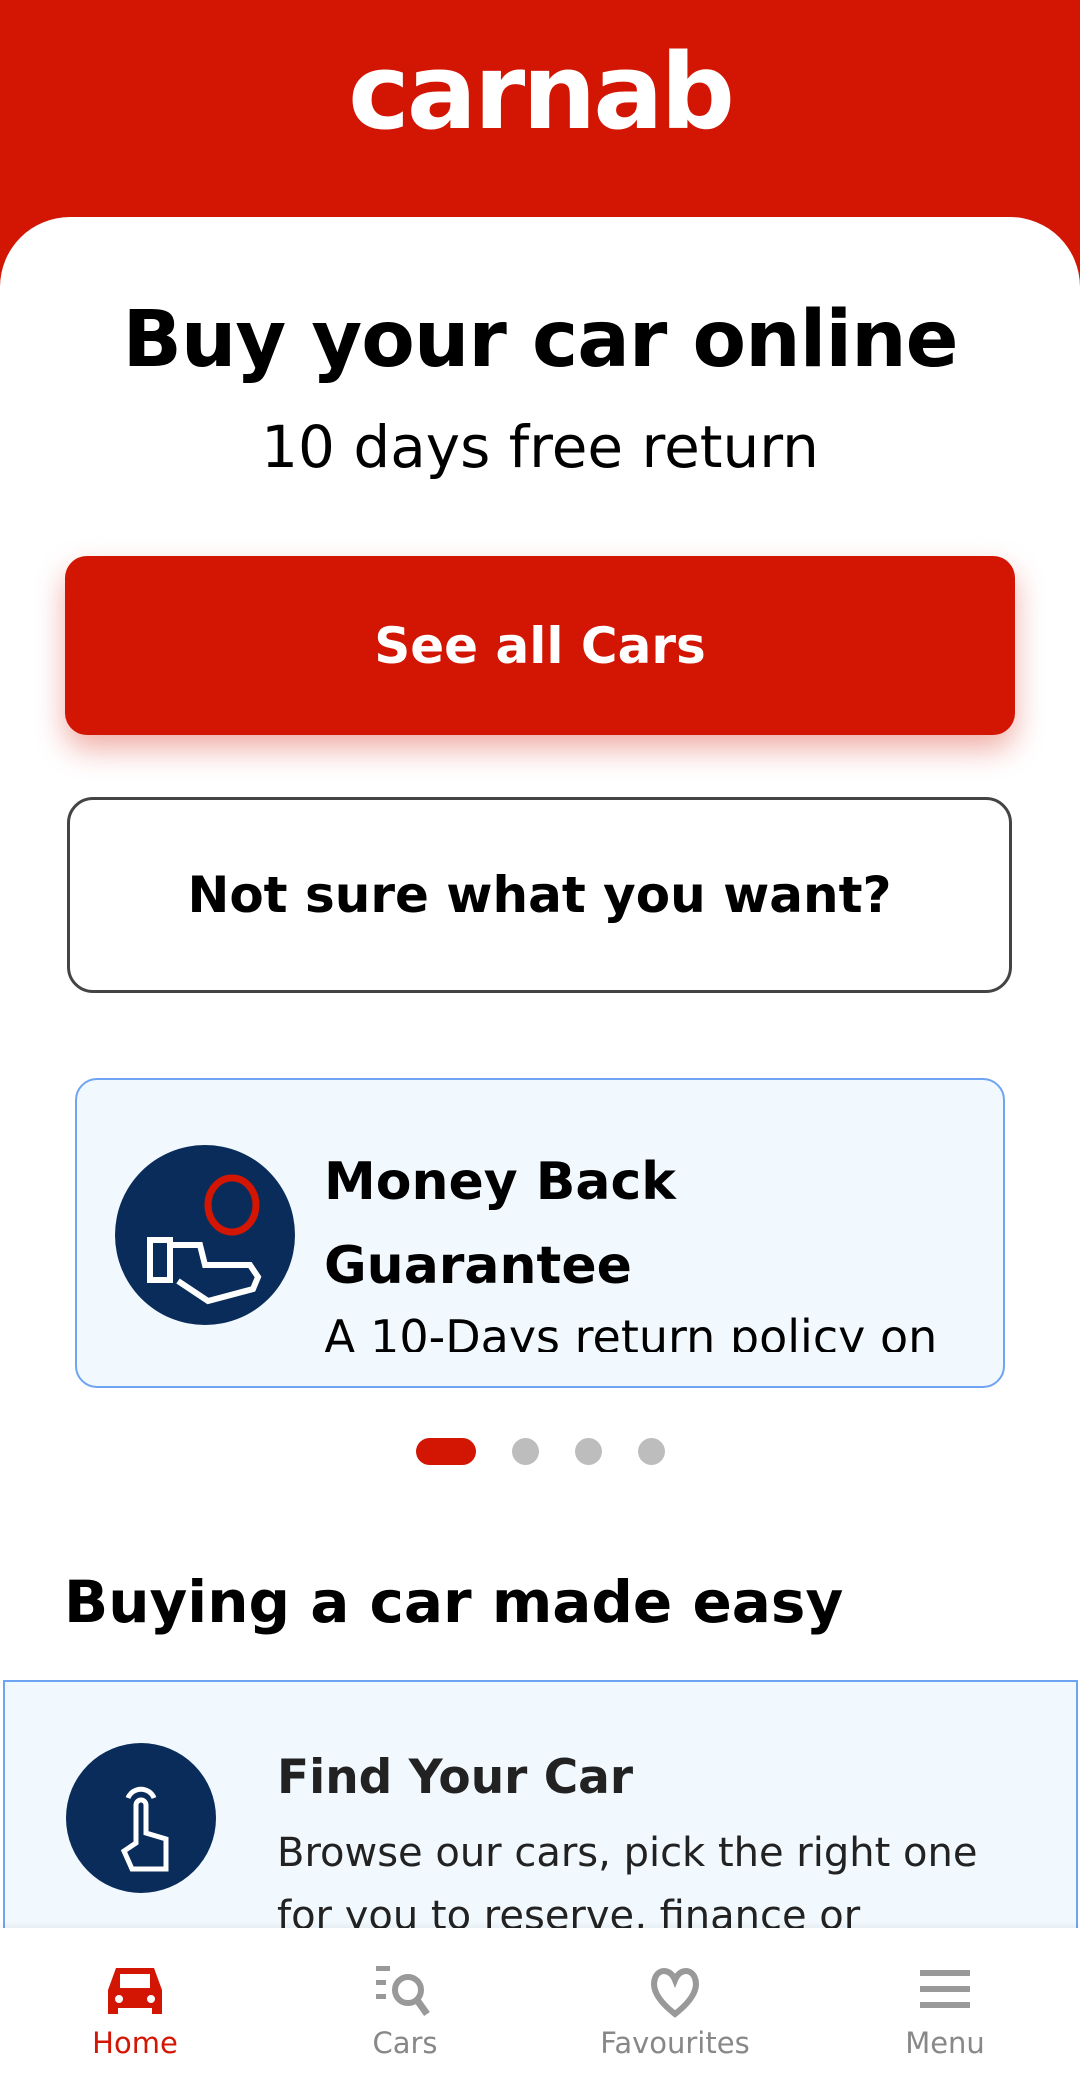 The height and width of the screenshot is (2097, 1080). Describe the element at coordinates (454, 1602) in the screenshot. I see `section-title: Buying a car made easy` at that location.